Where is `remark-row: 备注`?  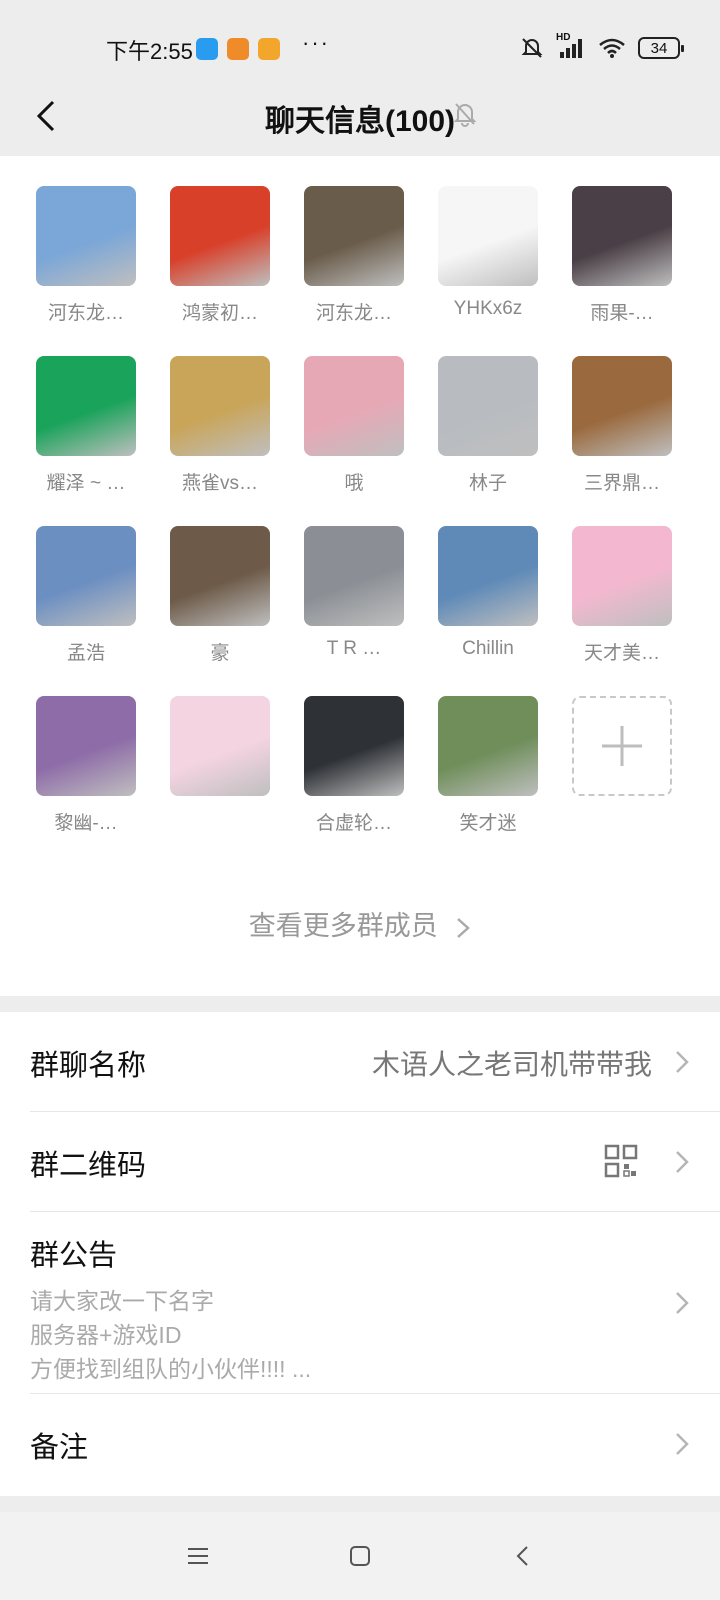
remark-row: 备注 is located at coordinates (360, 1444).